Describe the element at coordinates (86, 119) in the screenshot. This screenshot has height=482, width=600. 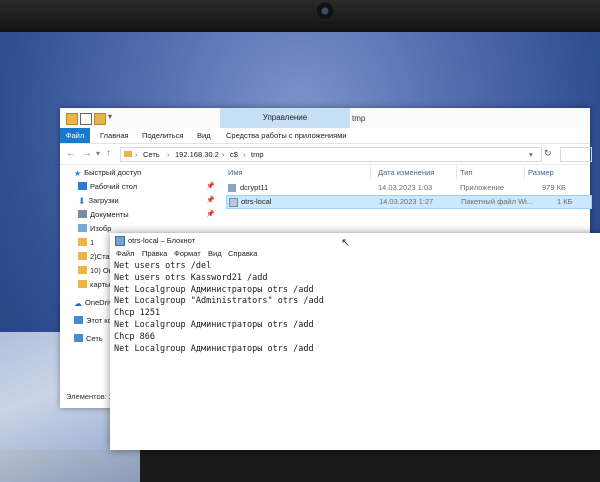
I see `properties-icon` at that location.